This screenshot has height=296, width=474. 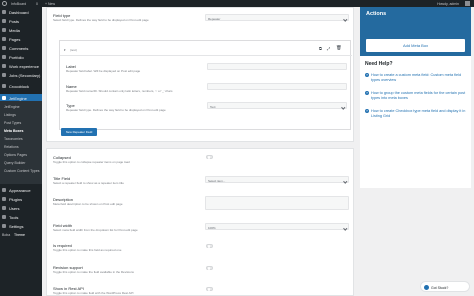 What do you see at coordinates (22, 171) in the screenshot?
I see `submenu-custom-content-types: Custom Content Types` at bounding box center [22, 171].